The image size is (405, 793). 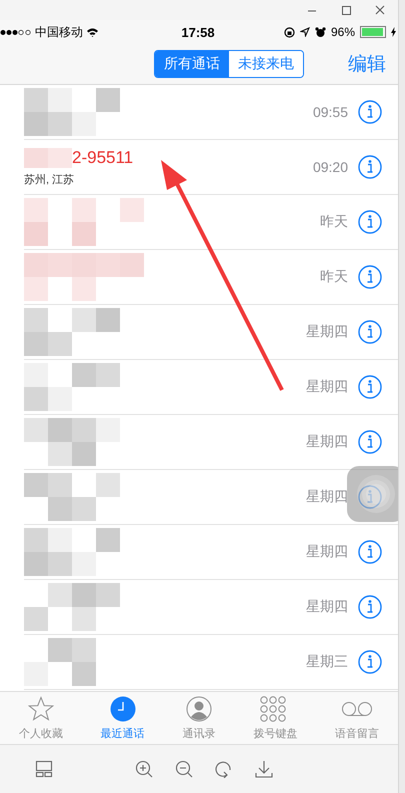 I want to click on tab-bar-item: 拨号键盘, so click(x=275, y=718).